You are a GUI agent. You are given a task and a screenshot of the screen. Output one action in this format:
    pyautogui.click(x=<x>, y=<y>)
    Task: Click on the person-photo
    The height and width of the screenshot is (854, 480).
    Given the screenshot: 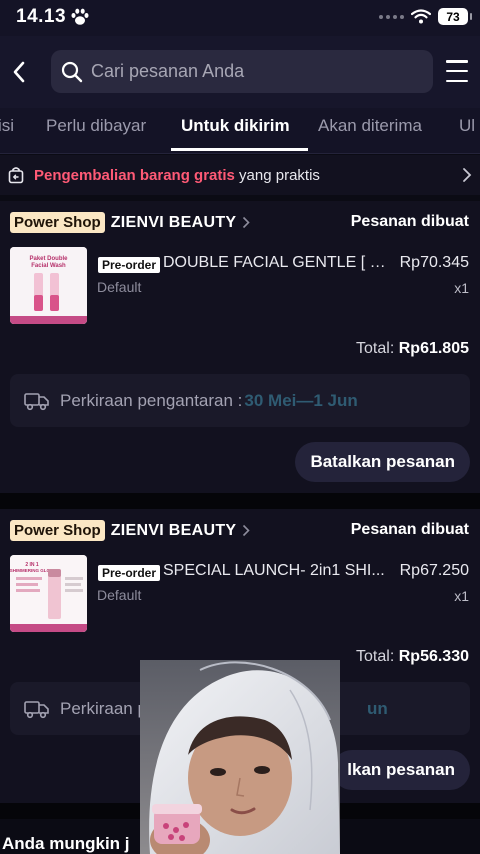 What is the action you would take?
    pyautogui.click(x=240, y=757)
    